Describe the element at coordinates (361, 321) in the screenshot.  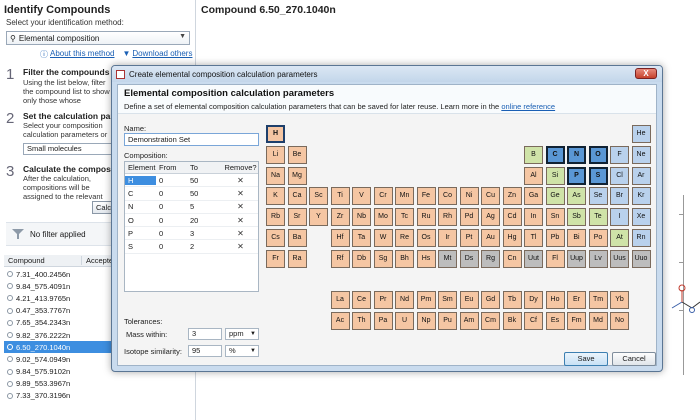
I see `element-th: Th` at that location.